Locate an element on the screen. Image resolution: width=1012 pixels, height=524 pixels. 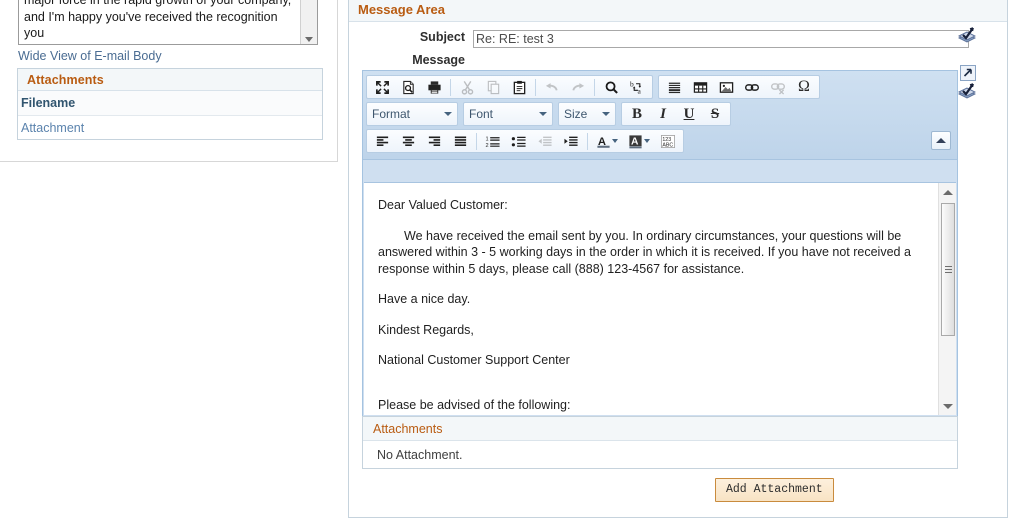
underline-button: U is located at coordinates (689, 114).